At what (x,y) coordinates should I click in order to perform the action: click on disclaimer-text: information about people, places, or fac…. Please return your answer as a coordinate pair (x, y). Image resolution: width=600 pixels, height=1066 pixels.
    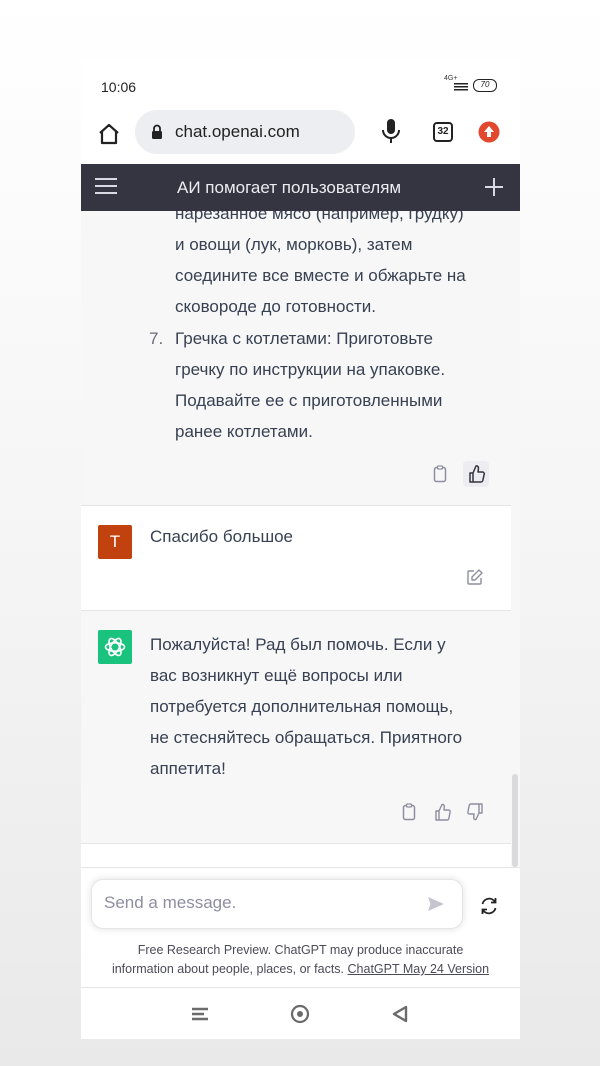
    Looking at the image, I should click on (228, 969).